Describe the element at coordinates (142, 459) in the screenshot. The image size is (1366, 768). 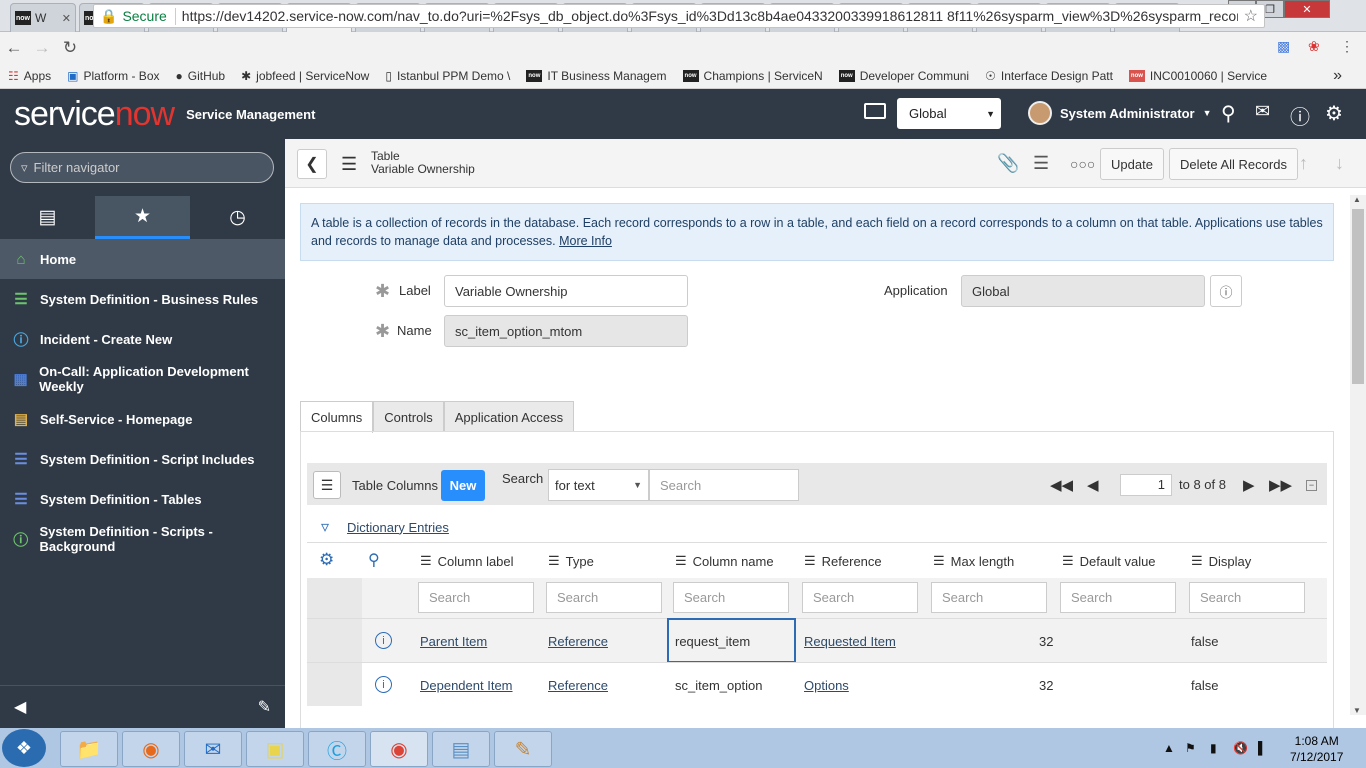
I see `sidebar-item-system-definition-script-includes: ☰ System Definition - Script Includes` at that location.